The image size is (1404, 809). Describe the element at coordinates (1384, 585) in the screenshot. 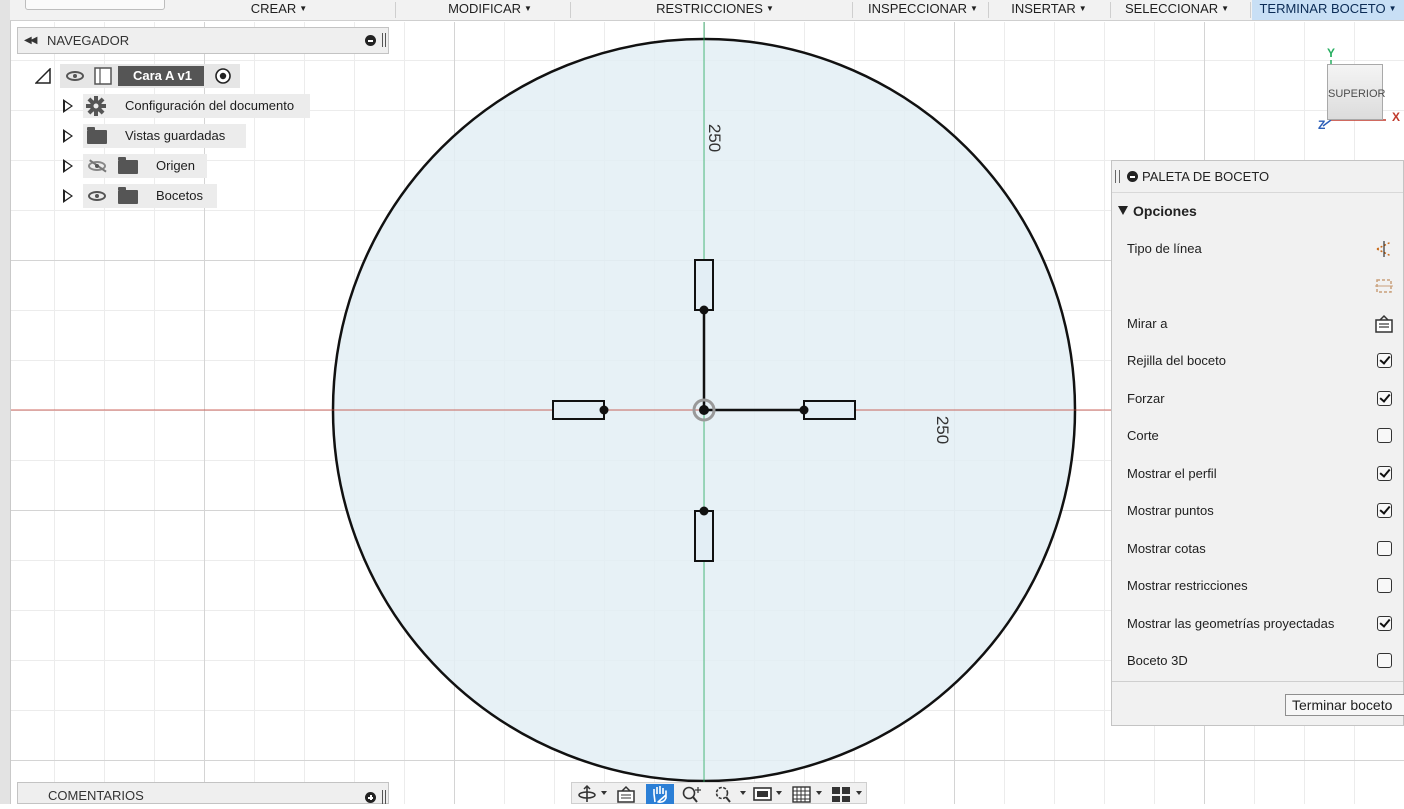

I see `show-constraints-checkbox` at that location.